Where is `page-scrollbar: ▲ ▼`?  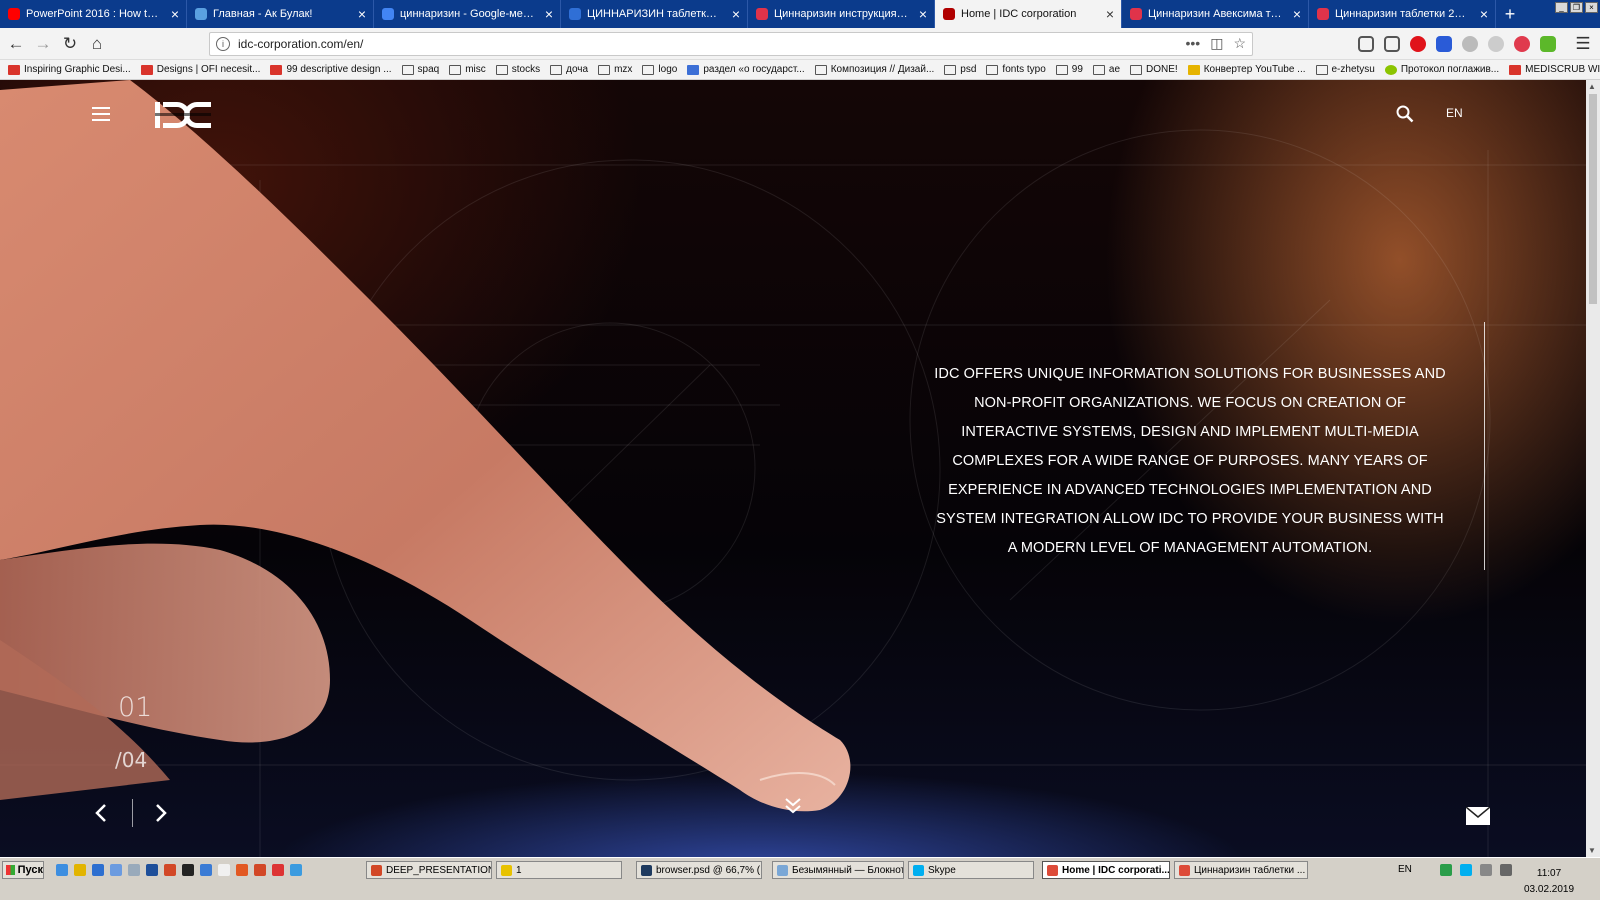
page-scrollbar: ▲ ▼ is located at coordinates (1593, 468).